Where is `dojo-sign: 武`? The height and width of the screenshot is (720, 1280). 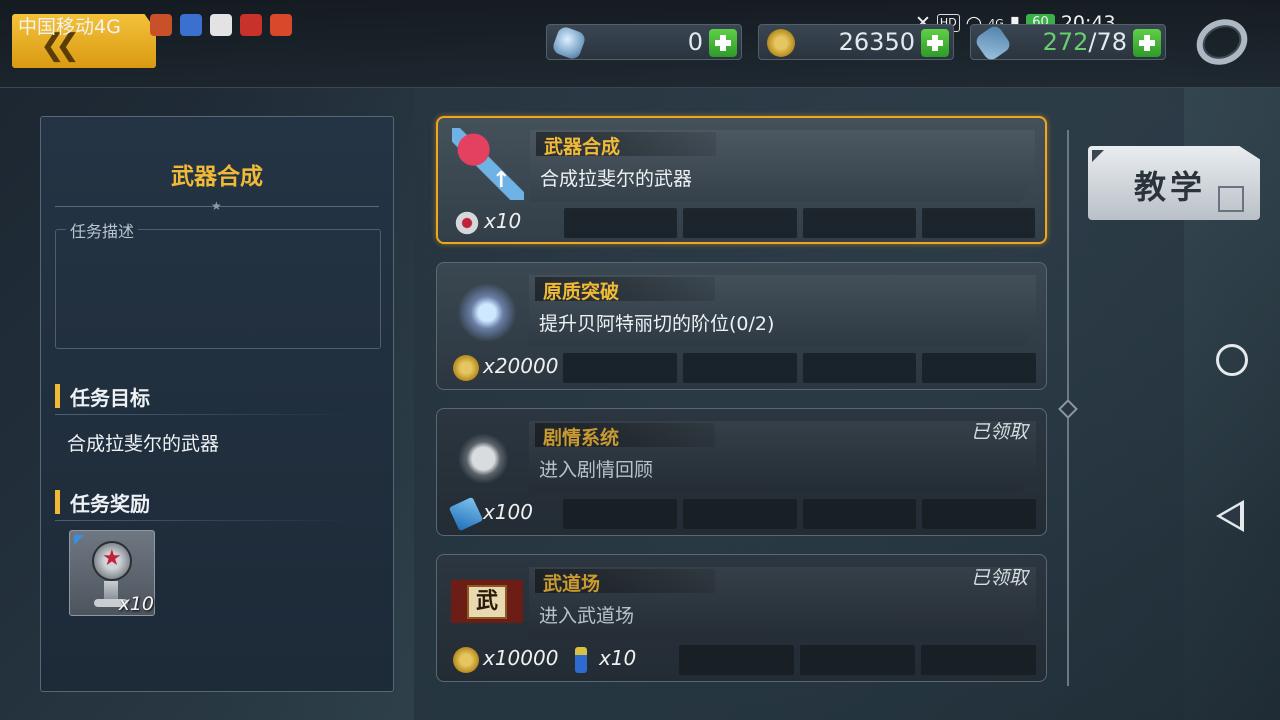
dojo-sign: 武 is located at coordinates (487, 602).